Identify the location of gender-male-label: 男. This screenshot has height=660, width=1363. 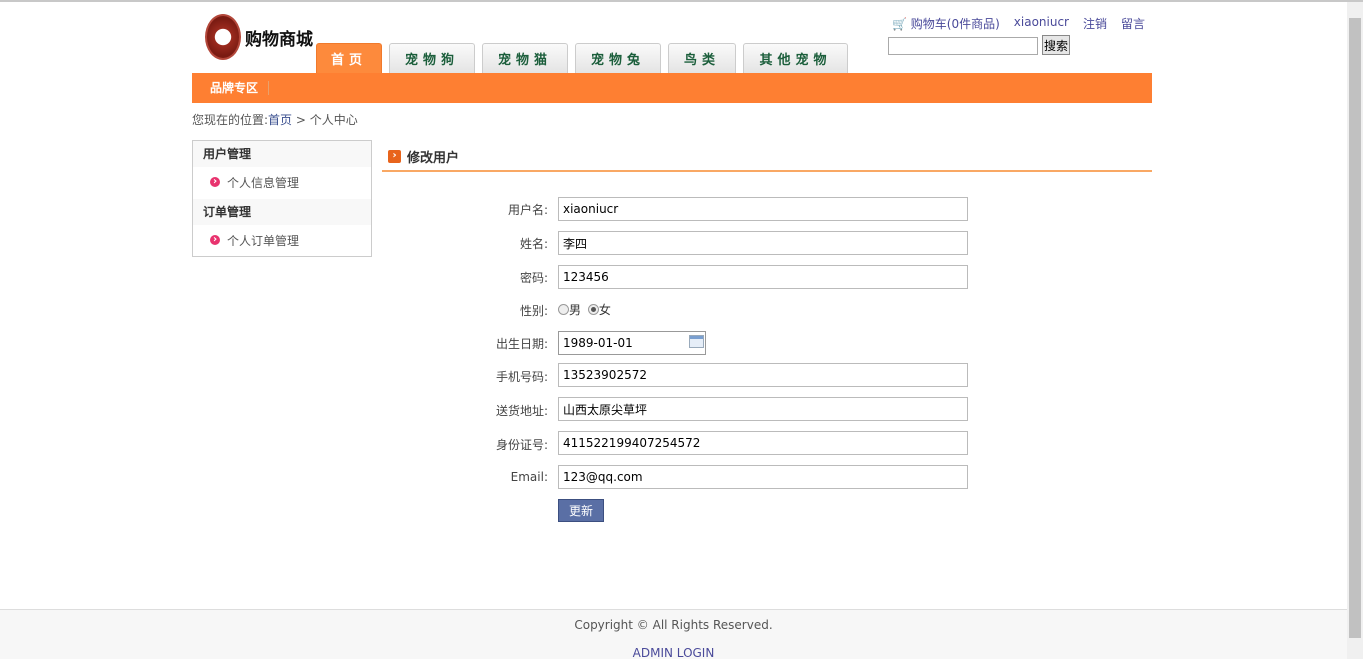
(575, 310).